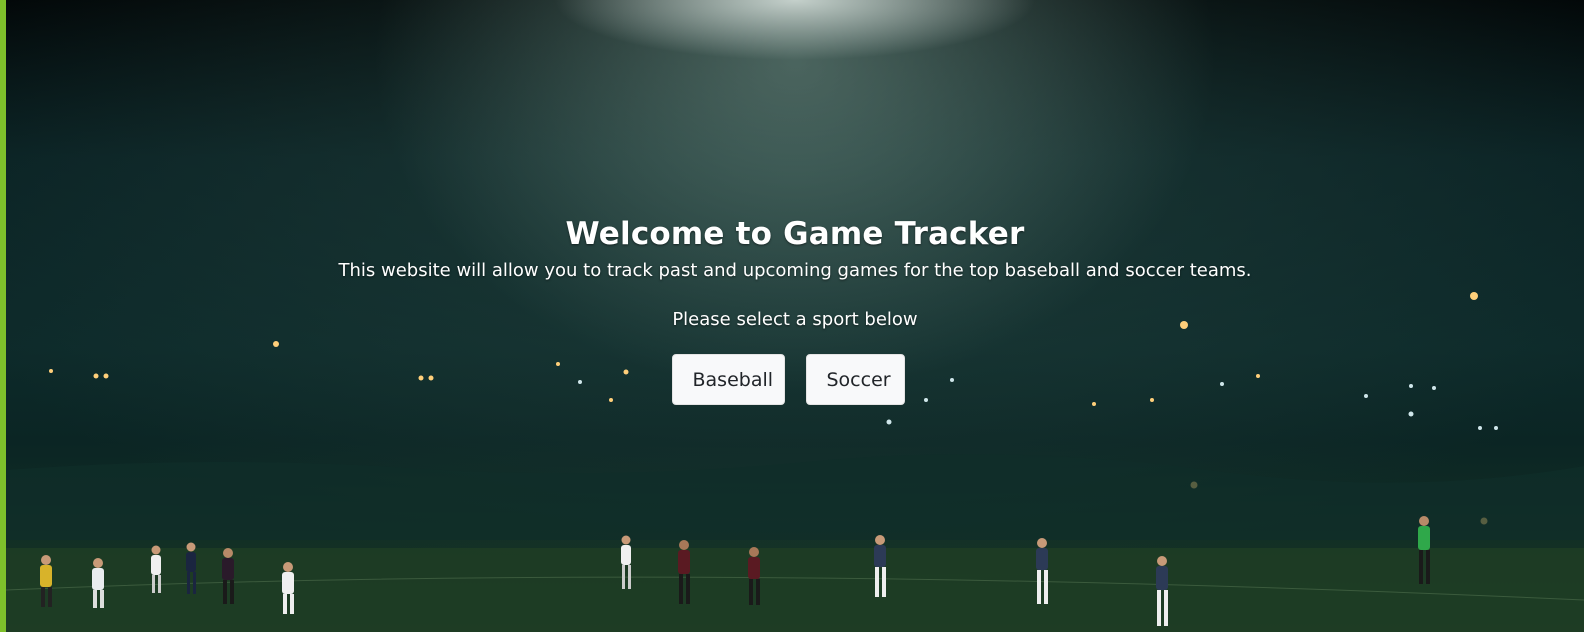  What do you see at coordinates (855, 379) in the screenshot?
I see `soccer-button: Soccer` at bounding box center [855, 379].